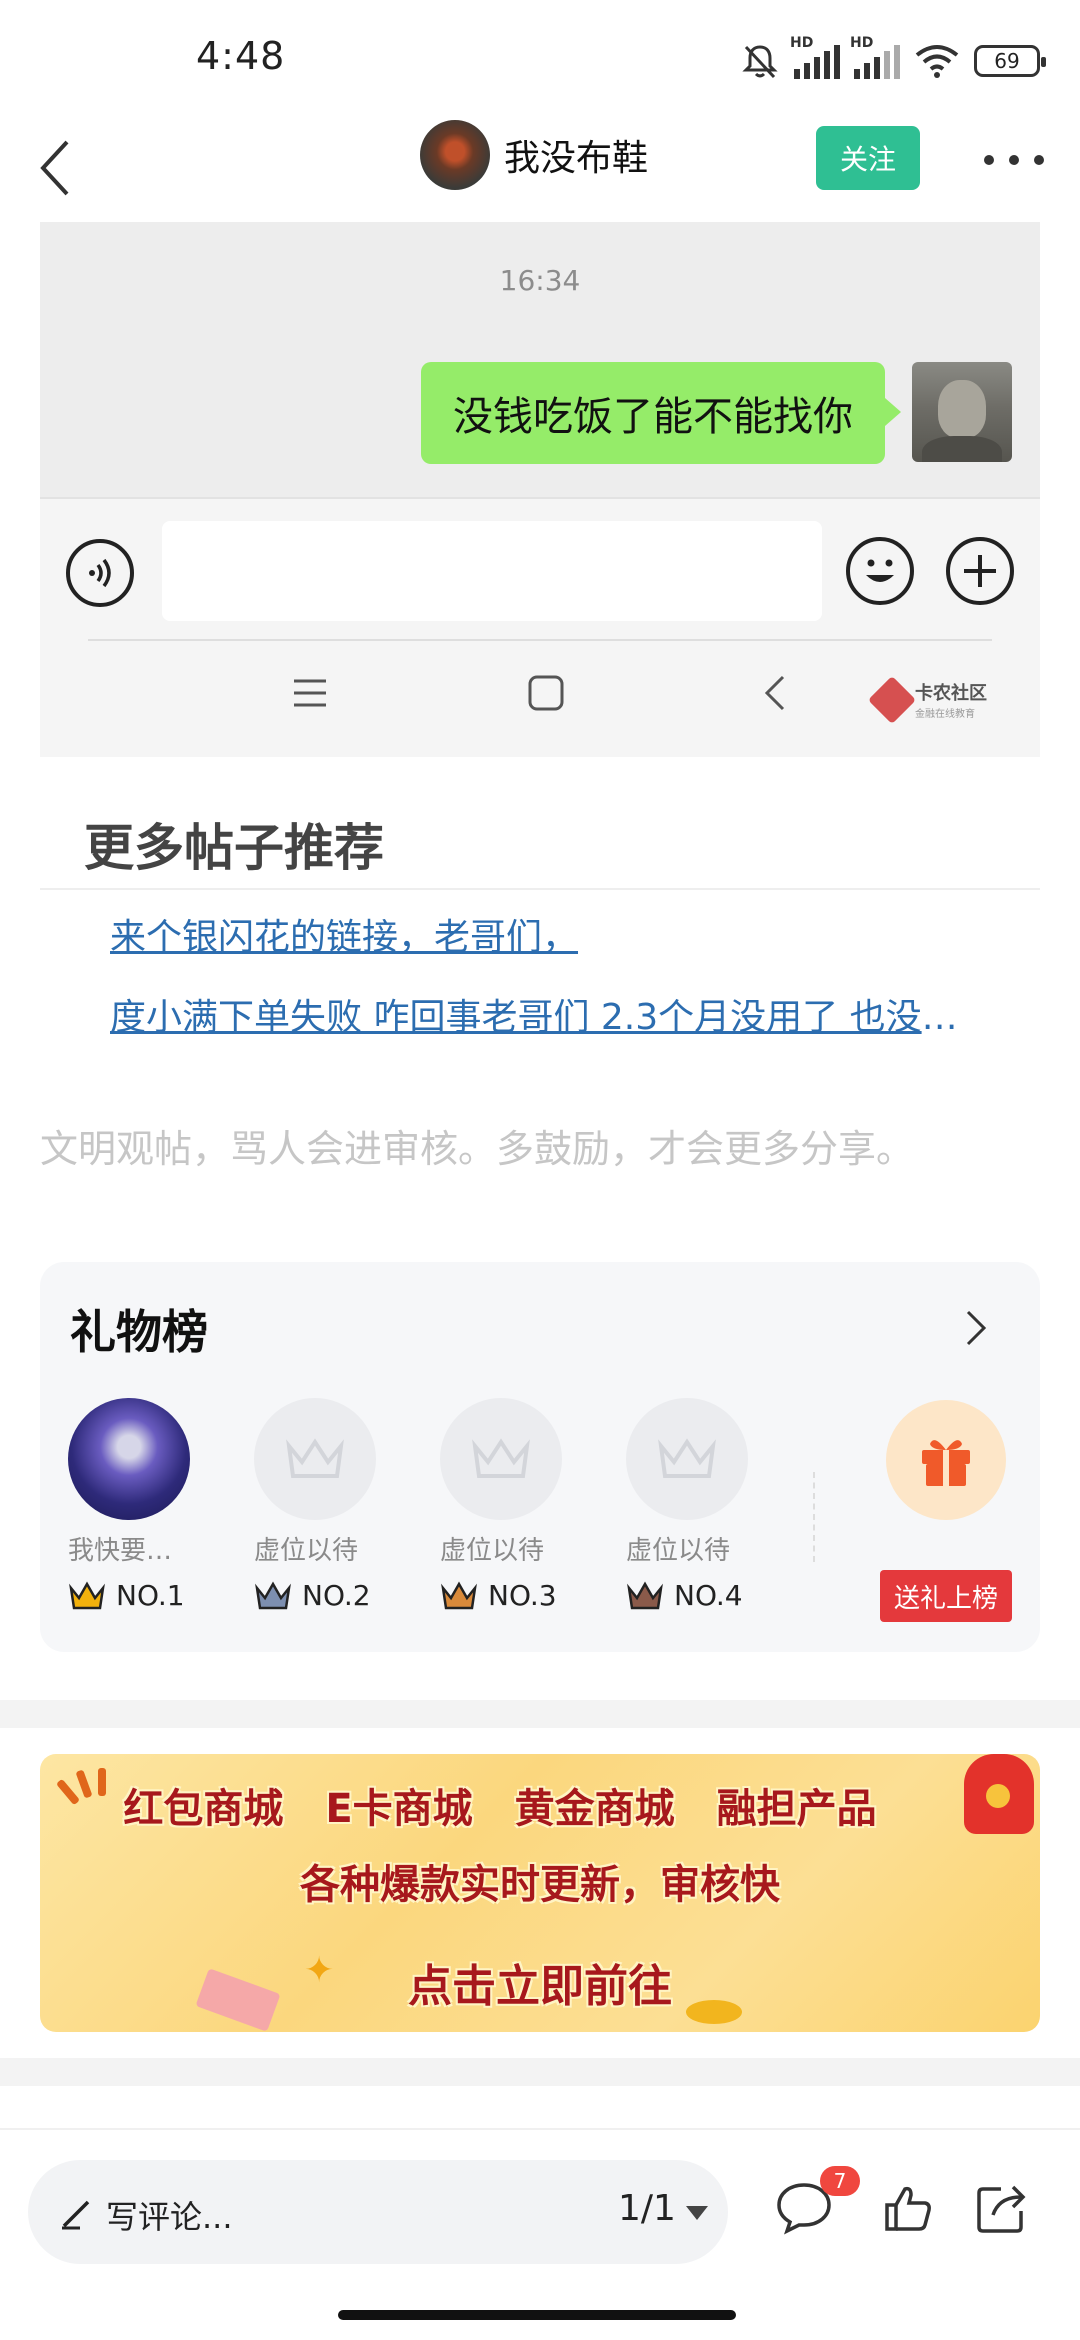 The height and width of the screenshot is (2340, 1080). What do you see at coordinates (868, 158) in the screenshot?
I see `follow-button: 关注` at bounding box center [868, 158].